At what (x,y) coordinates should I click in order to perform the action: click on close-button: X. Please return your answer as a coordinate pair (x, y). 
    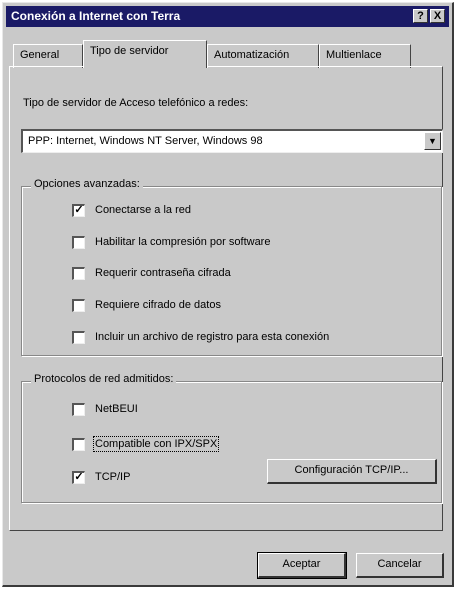
    Looking at the image, I should click on (437, 16).